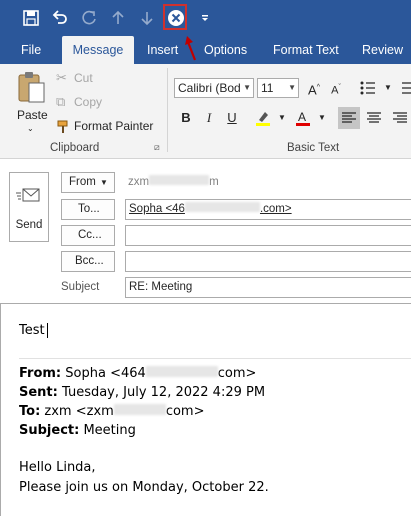 The image size is (411, 516). Describe the element at coordinates (144, 487) in the screenshot. I see `message-line: Please join us on Monday, October 22.` at that location.